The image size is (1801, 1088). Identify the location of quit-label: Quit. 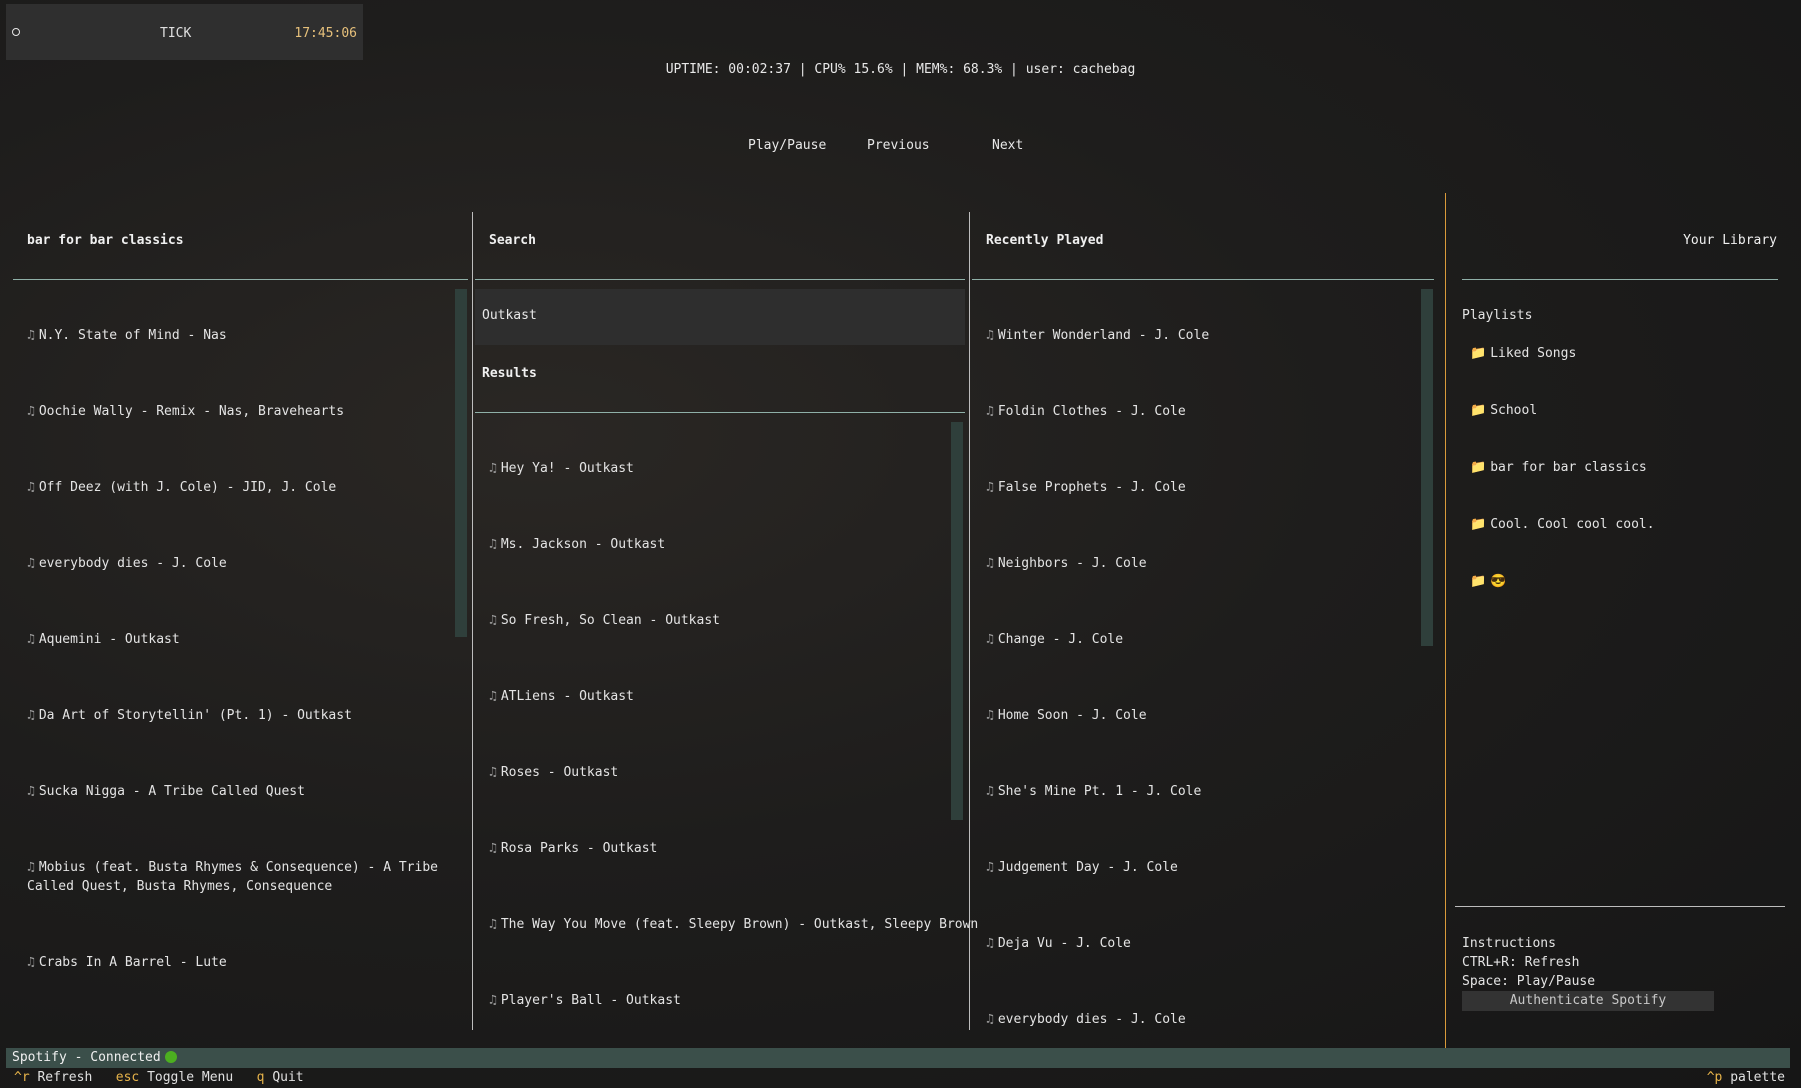
(287, 1077).